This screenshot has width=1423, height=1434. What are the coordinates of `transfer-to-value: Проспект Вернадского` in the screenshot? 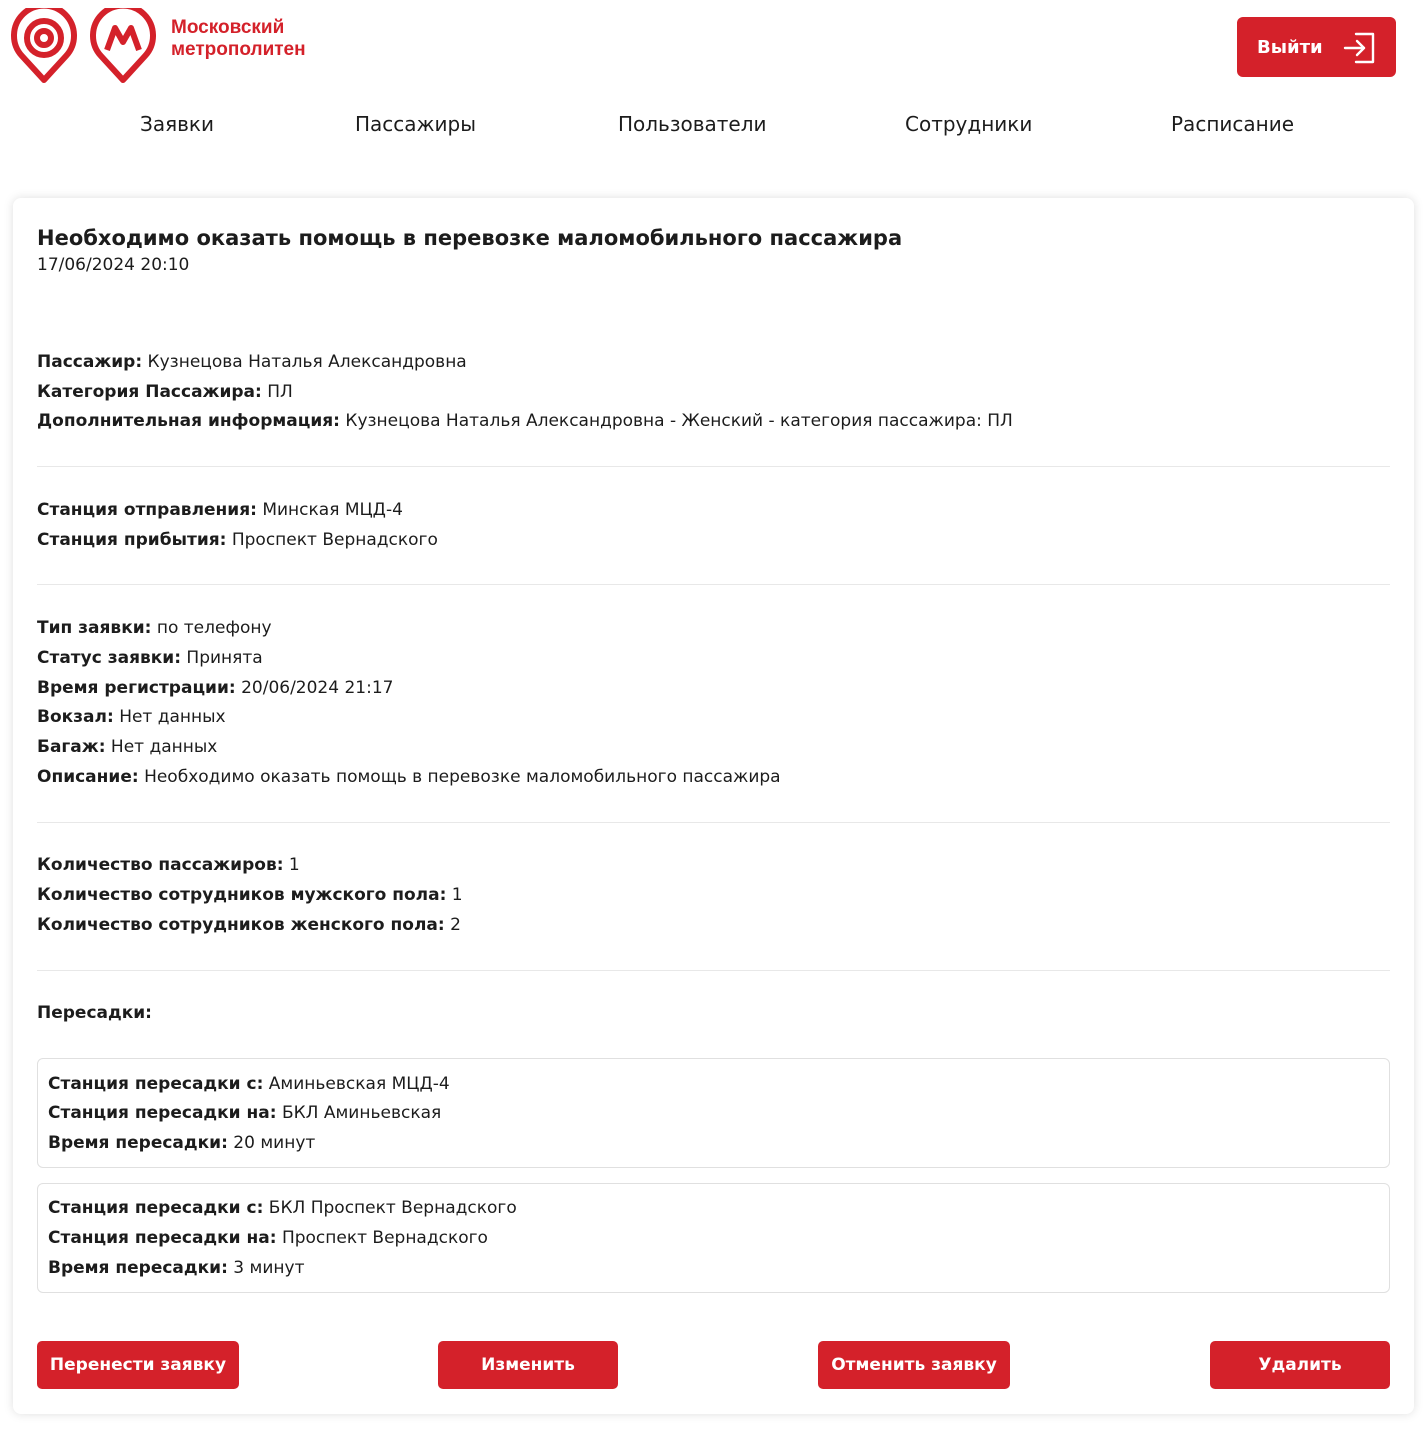 It's located at (384, 1238).